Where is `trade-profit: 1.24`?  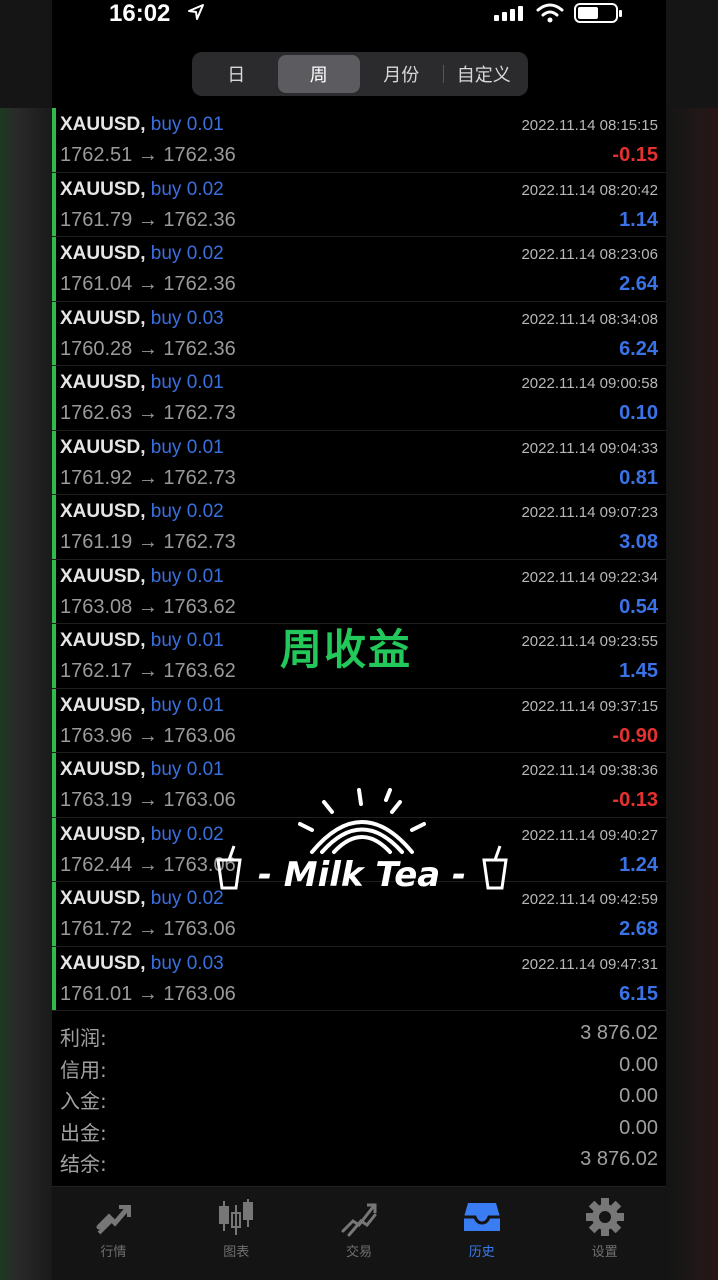 trade-profit: 1.24 is located at coordinates (638, 864).